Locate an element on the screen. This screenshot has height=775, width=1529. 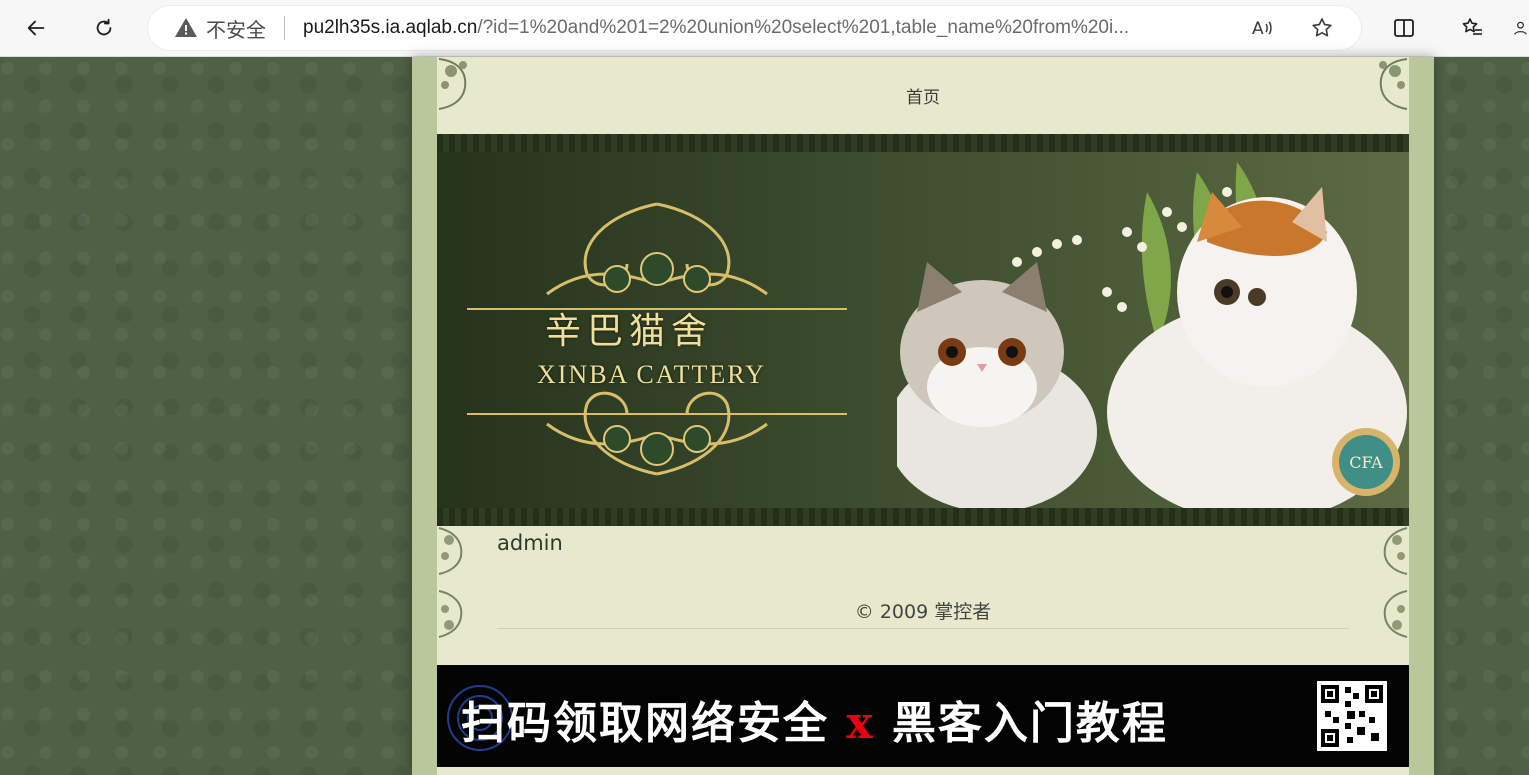
favorite-star-icon is located at coordinates (1322, 28).